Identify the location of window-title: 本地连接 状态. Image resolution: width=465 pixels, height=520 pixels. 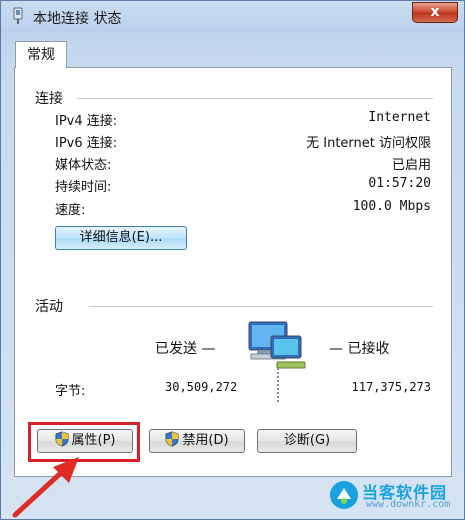
(77, 19).